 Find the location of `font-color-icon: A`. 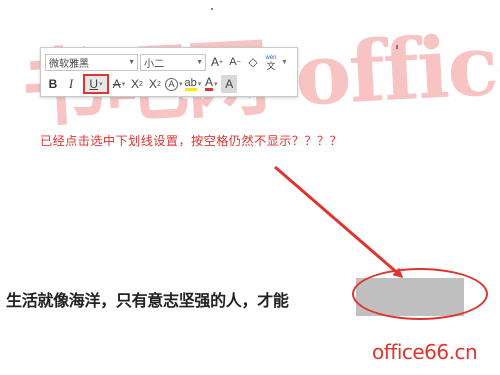

font-color-icon: A is located at coordinates (209, 83).